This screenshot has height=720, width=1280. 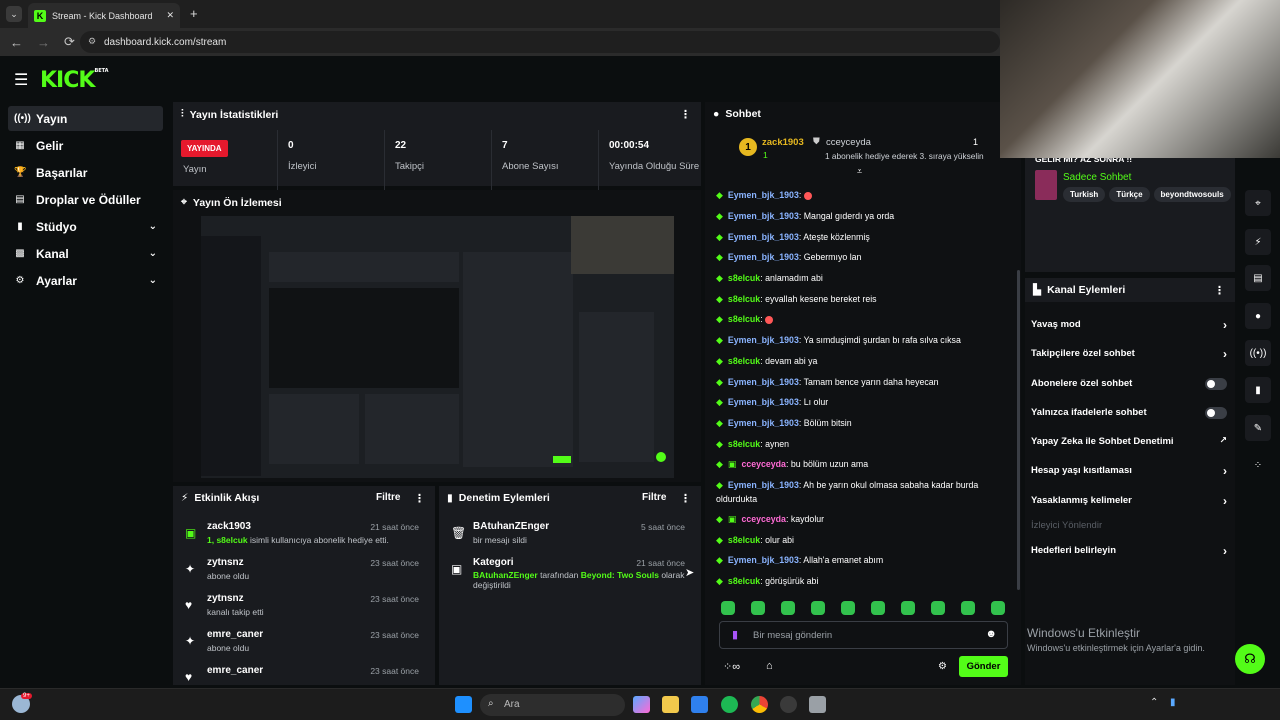 I want to click on send-button: Gönder, so click(x=983, y=666).